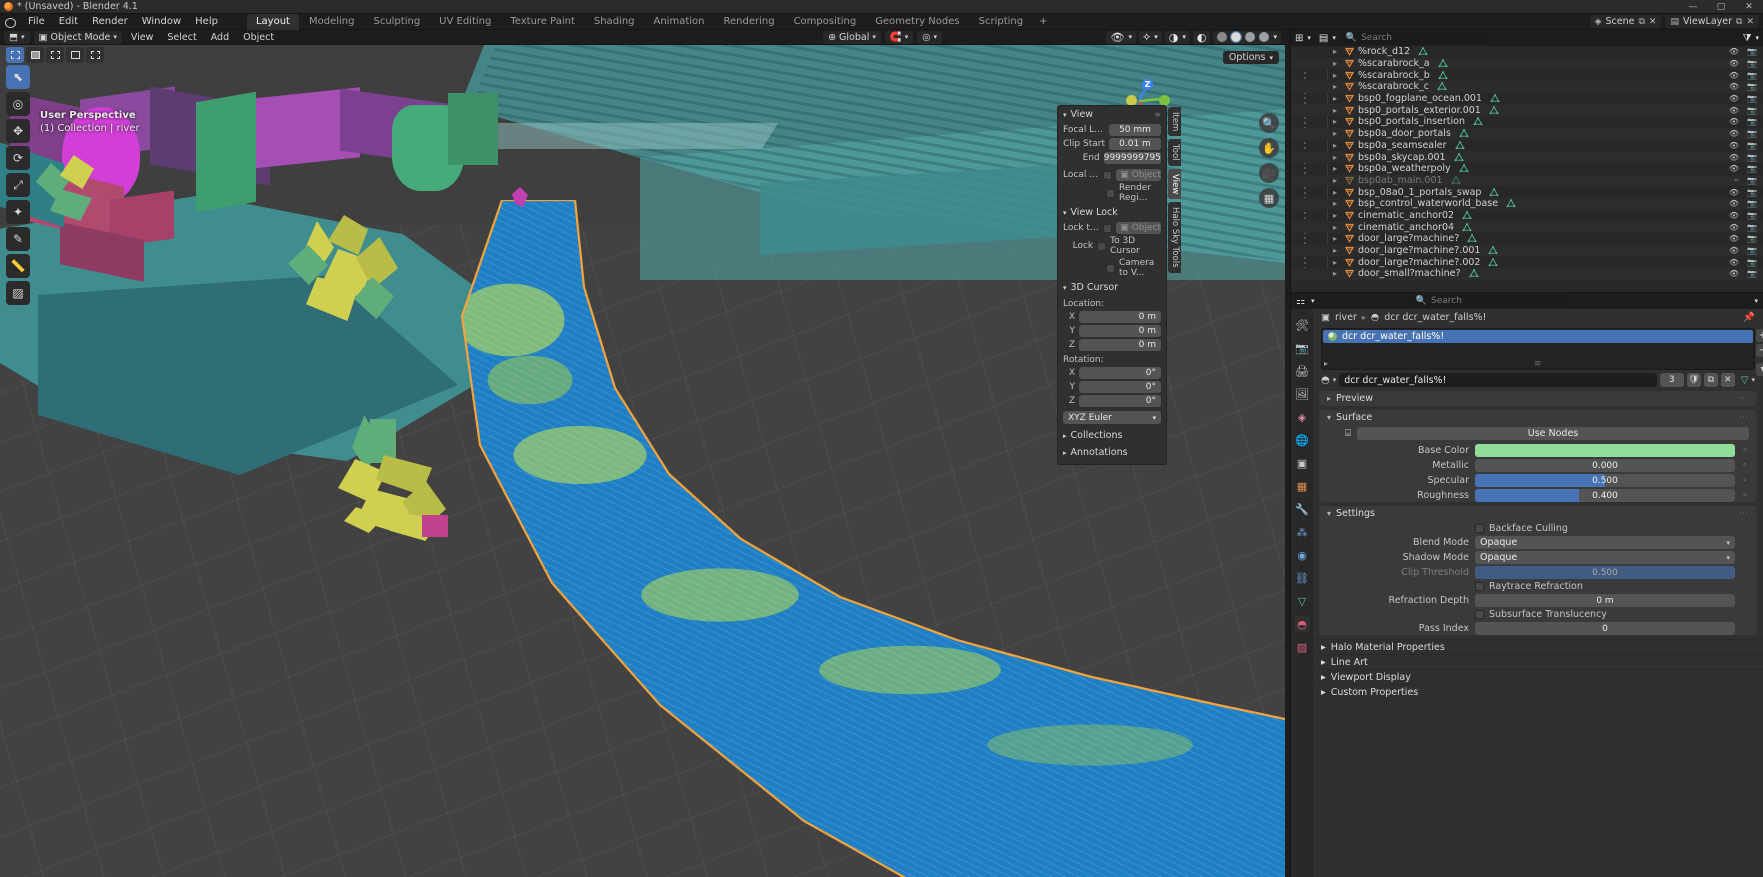 The height and width of the screenshot is (877, 1763). I want to click on tab-data-properties: ▽, so click(1302, 601).